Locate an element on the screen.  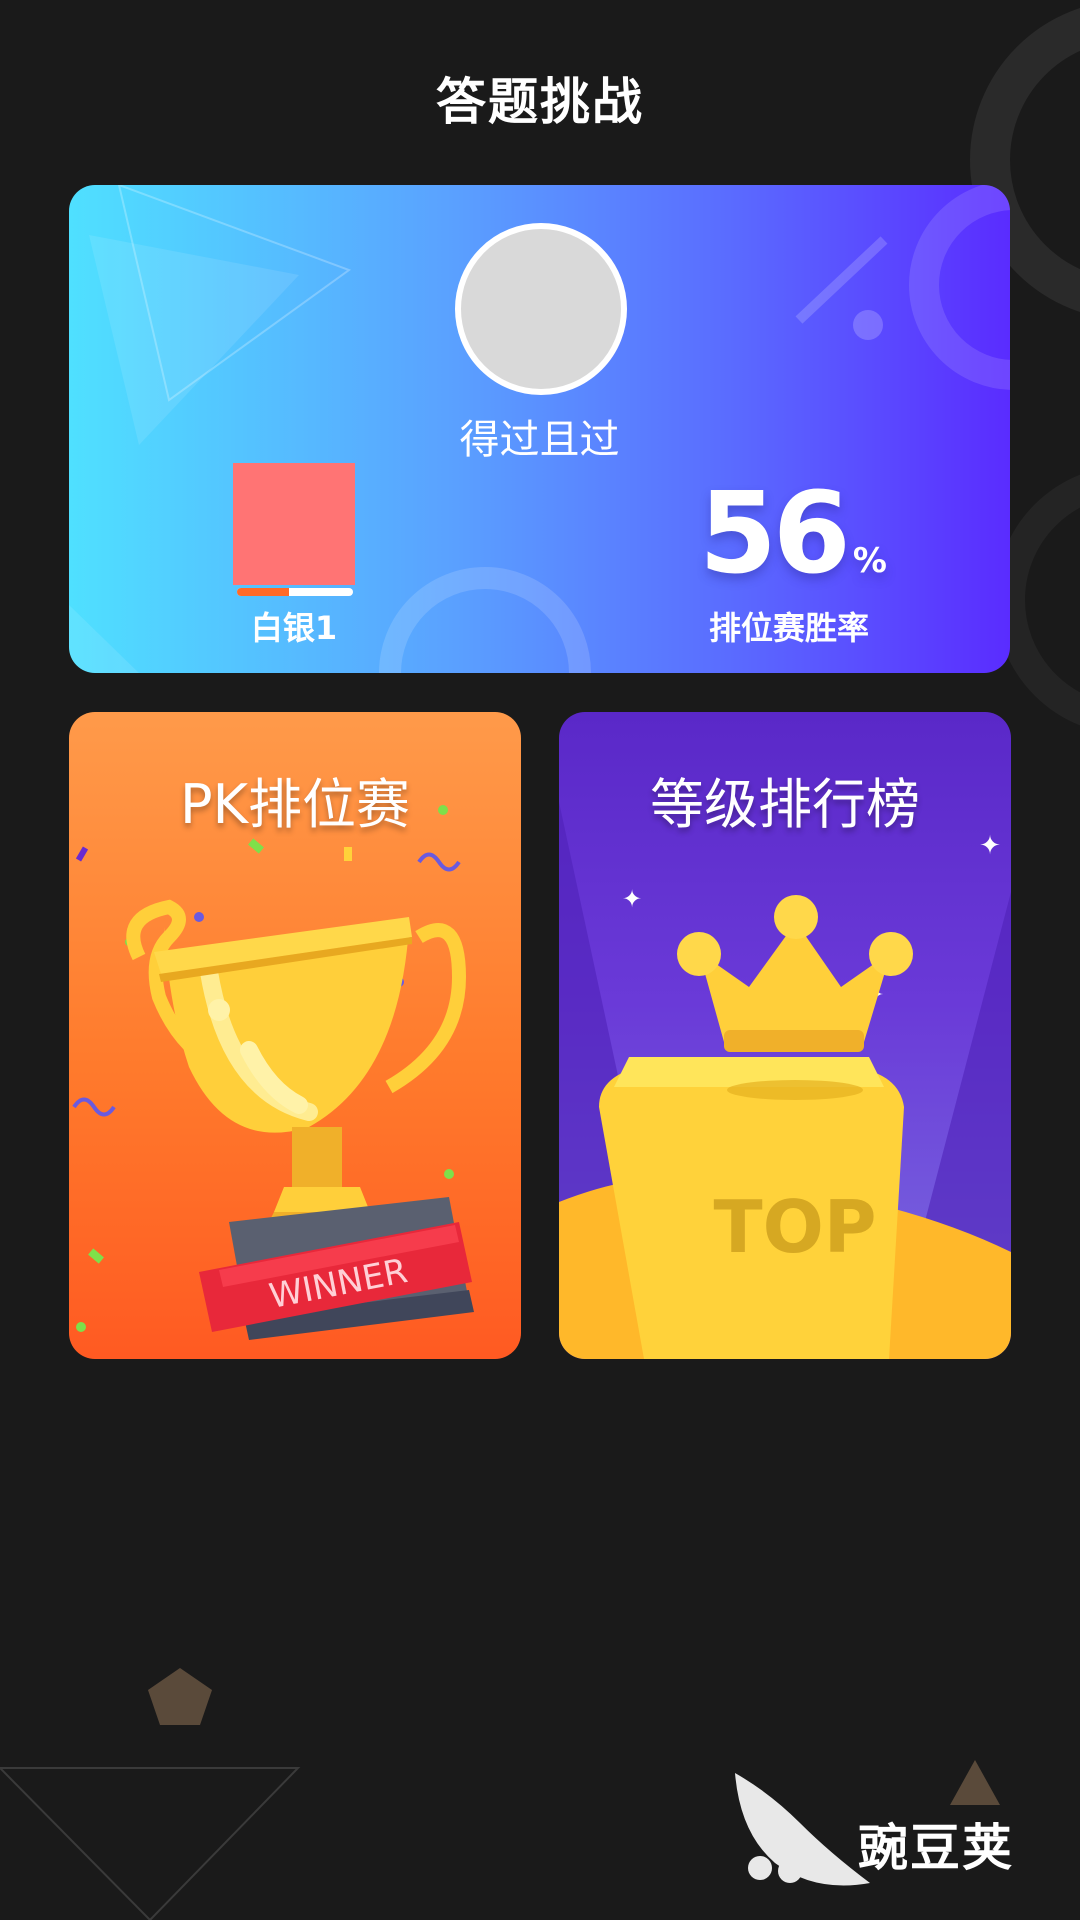
win-rate-value: 56% is located at coordinates (793, 534).